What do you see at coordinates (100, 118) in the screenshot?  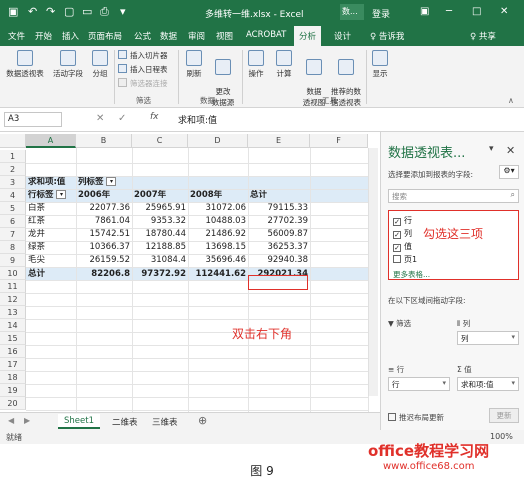 I see `cancel-icon: ✕` at bounding box center [100, 118].